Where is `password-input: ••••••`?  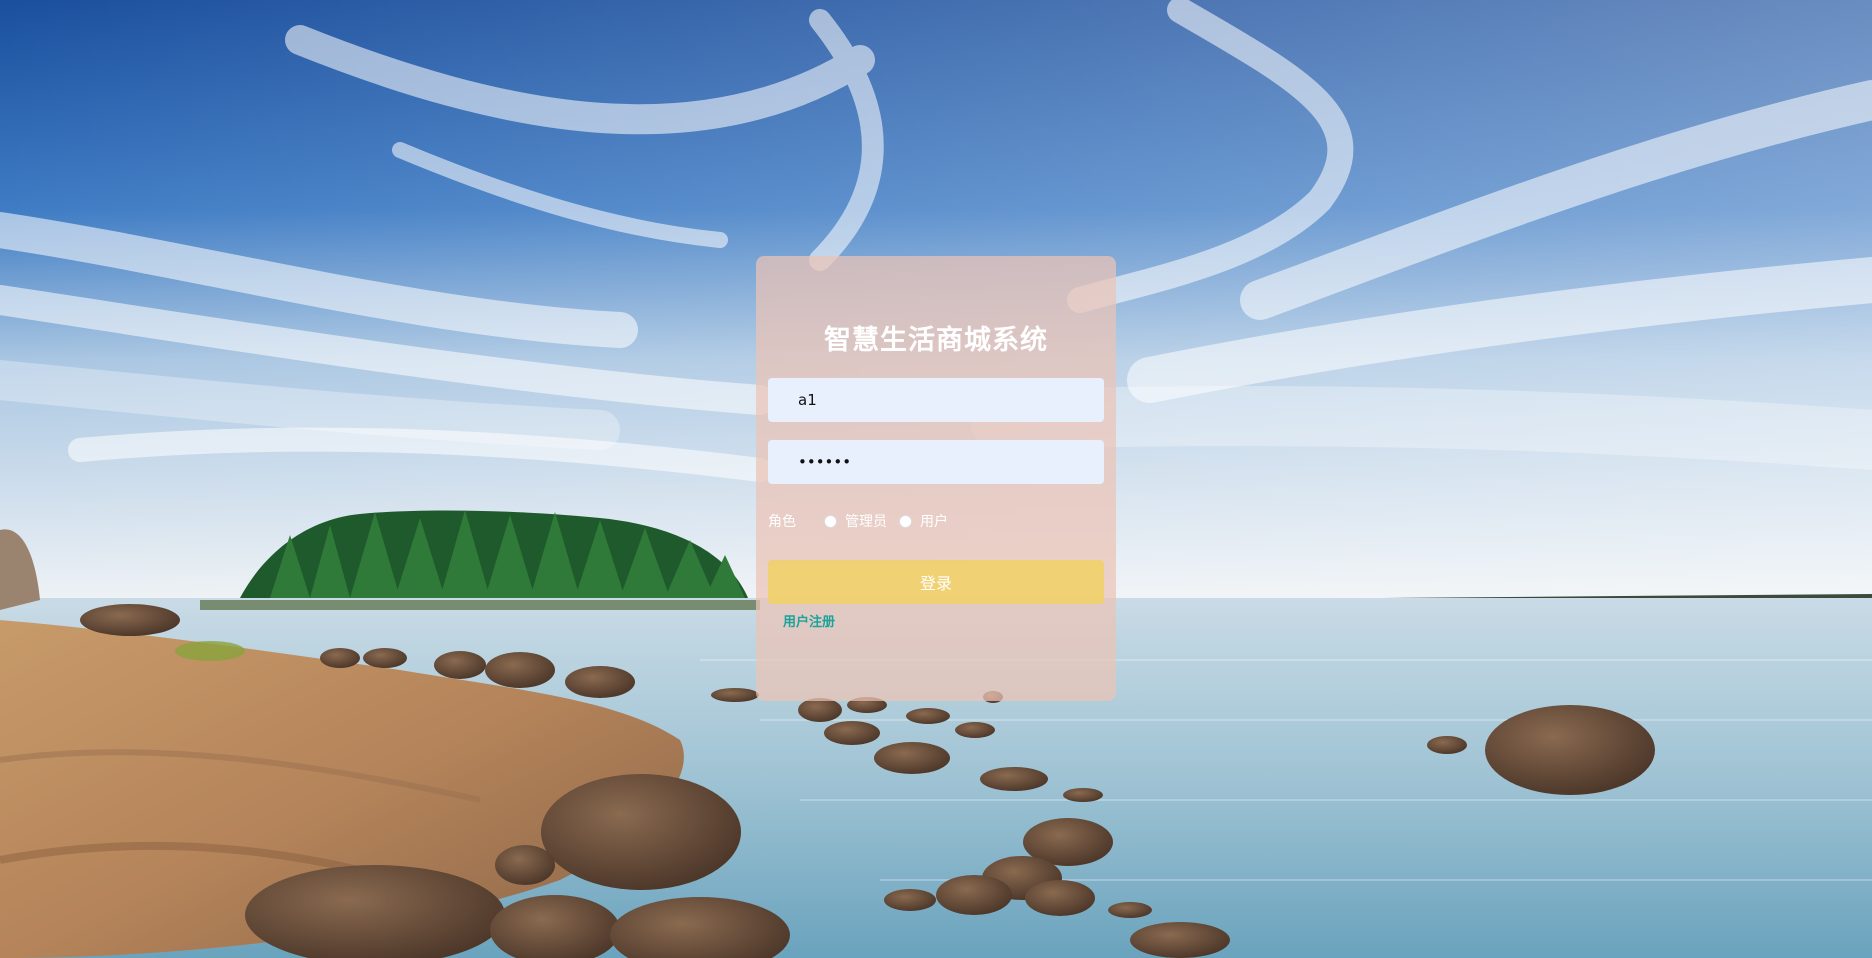
password-input: •••••• is located at coordinates (824, 462).